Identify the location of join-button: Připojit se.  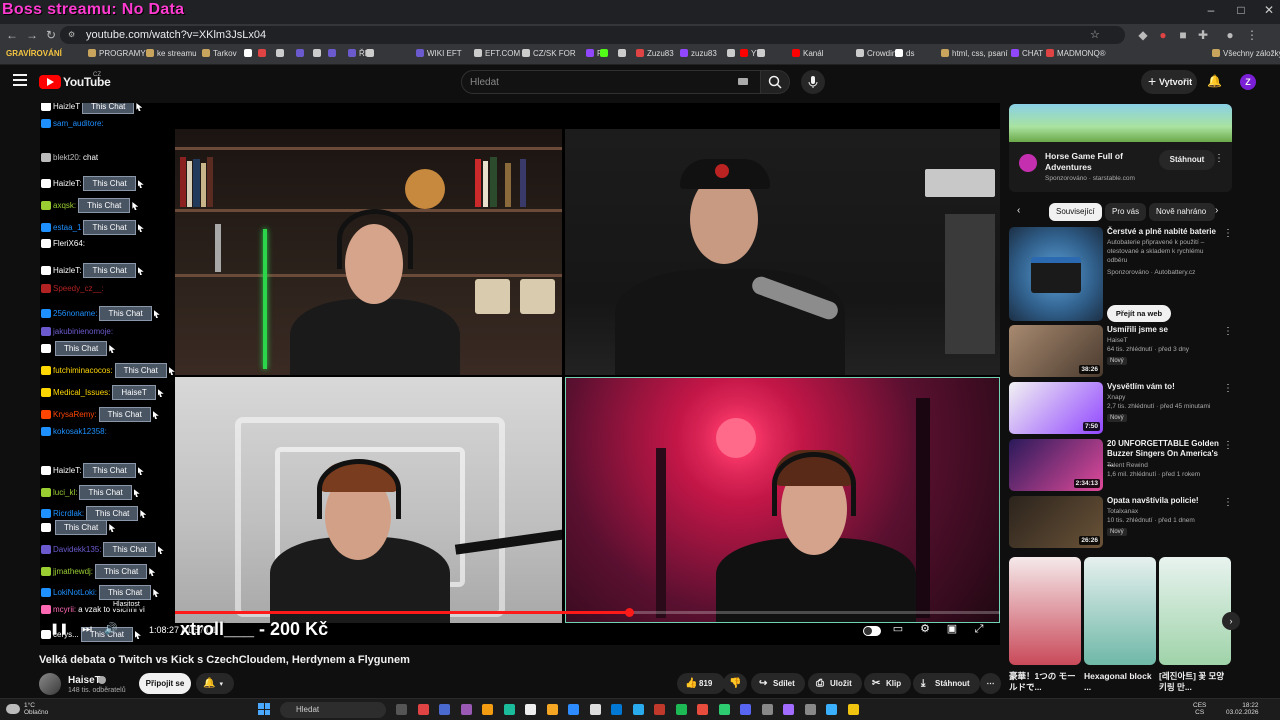
(165, 683).